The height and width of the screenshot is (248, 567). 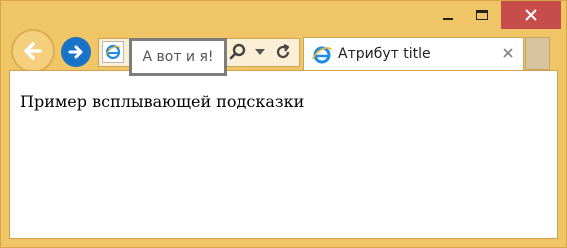 I want to click on minimize-icon, so click(x=448, y=19).